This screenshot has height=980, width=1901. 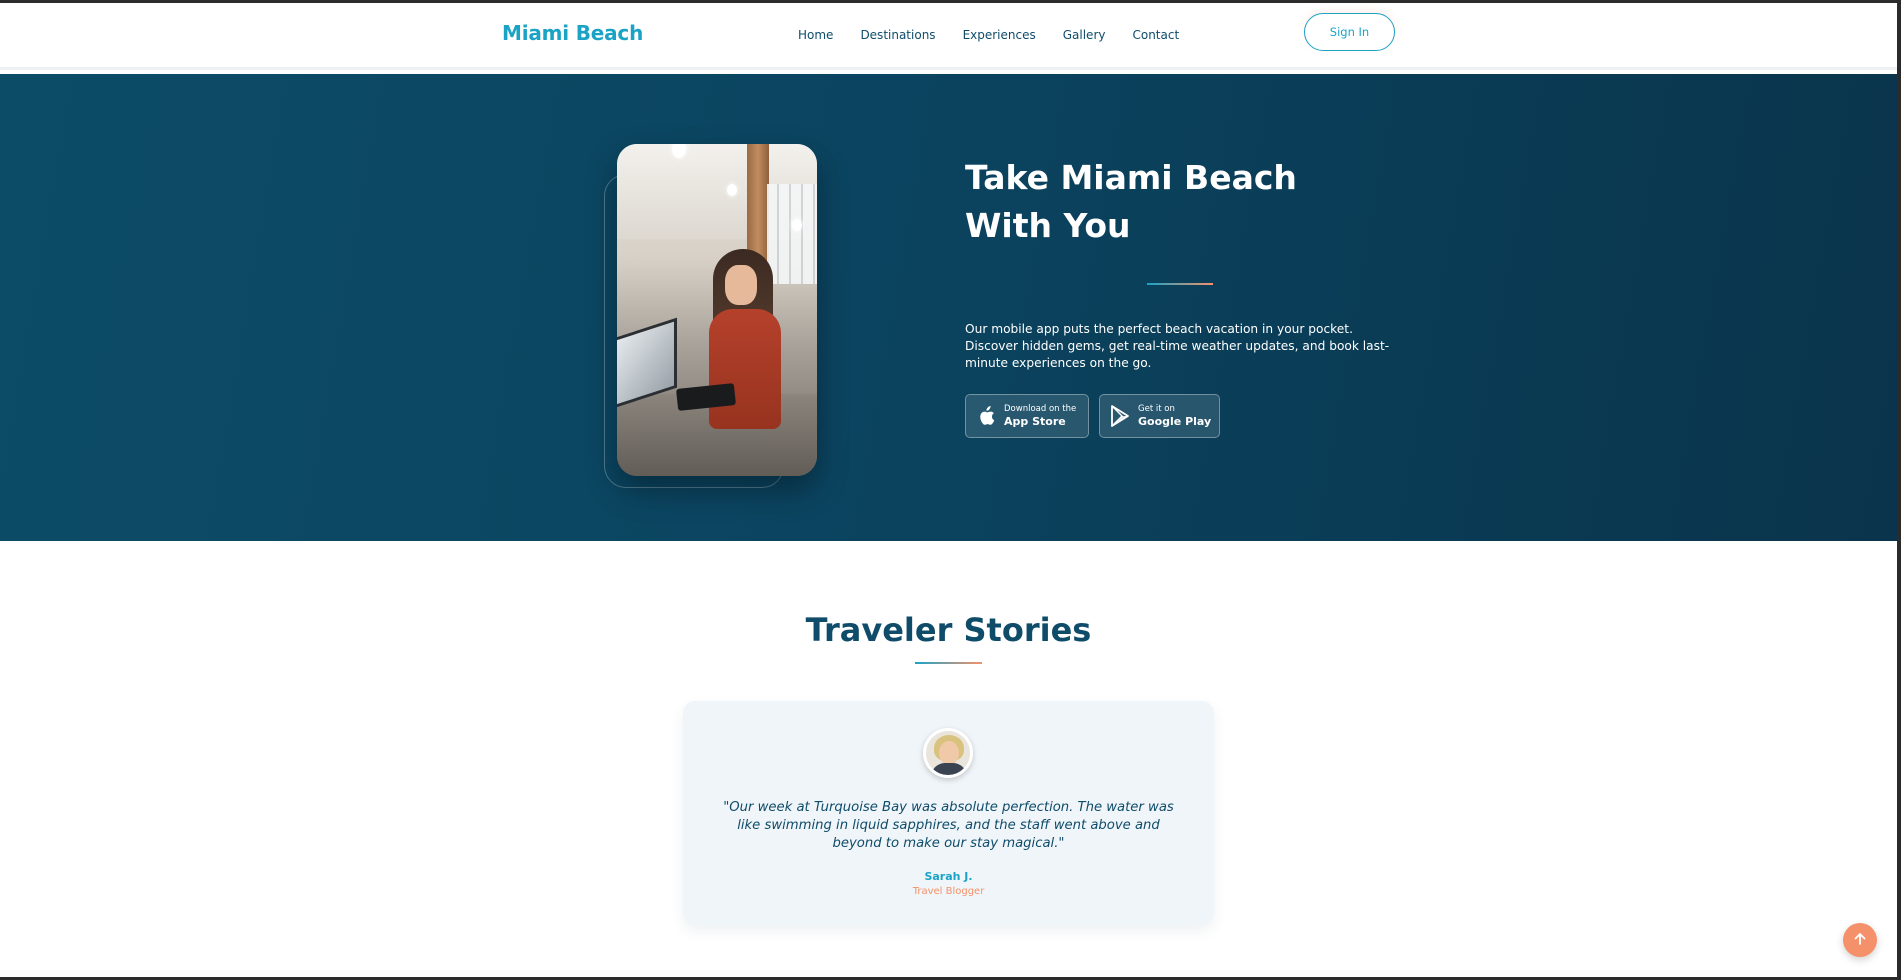 What do you see at coordinates (1131, 201) in the screenshot?
I see `hero-title: Take Miami Beach With You` at bounding box center [1131, 201].